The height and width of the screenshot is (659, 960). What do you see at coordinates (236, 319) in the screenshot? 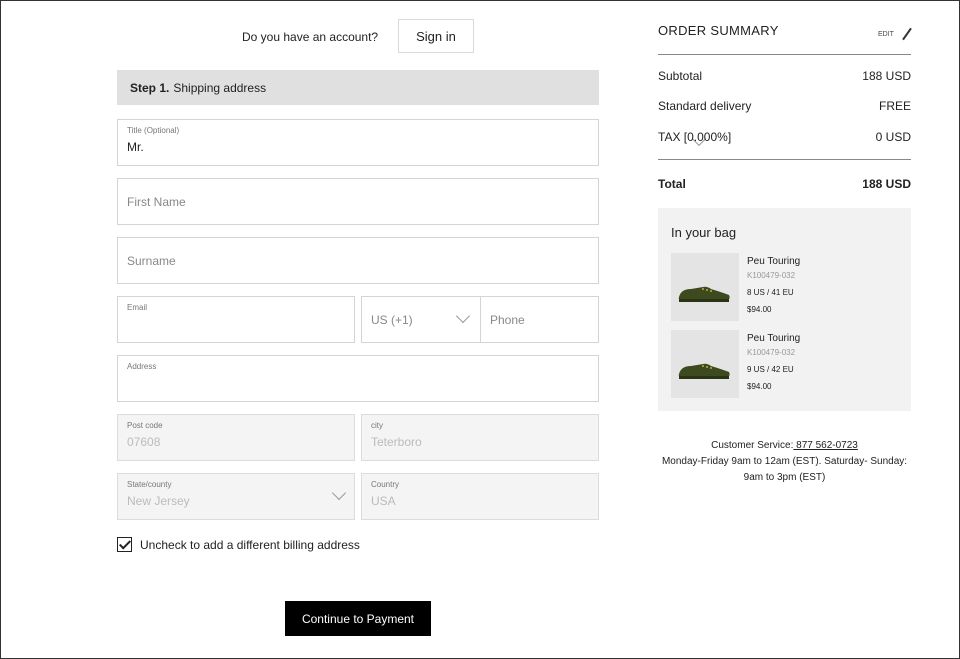
I see `email-field: Email` at bounding box center [236, 319].